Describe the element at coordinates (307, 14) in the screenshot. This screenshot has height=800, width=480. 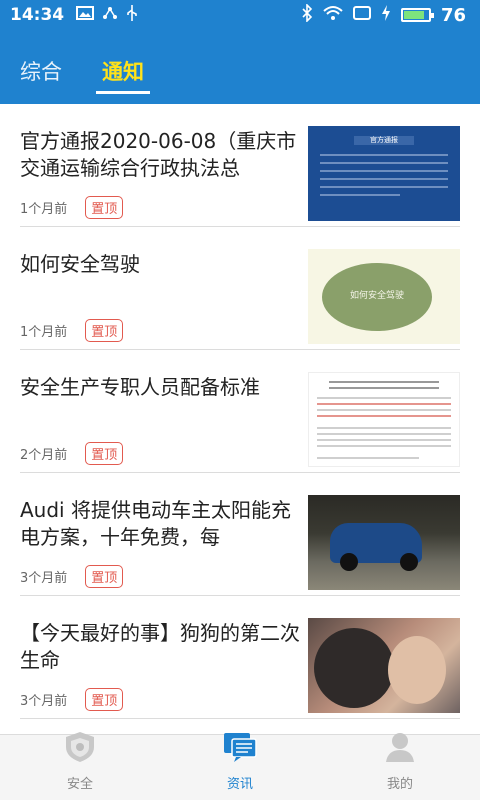
I see `bluetooth-icon` at that location.